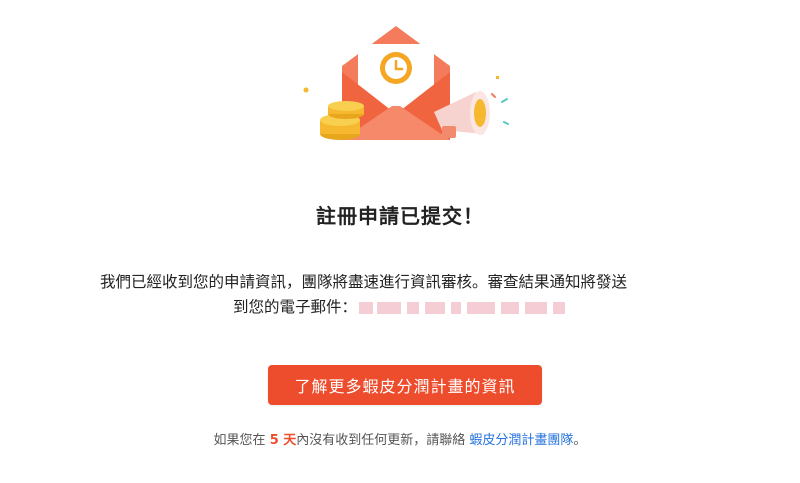 This screenshot has width=800, height=483. I want to click on message-line-2: 到您的電子郵件：, so click(400, 307).